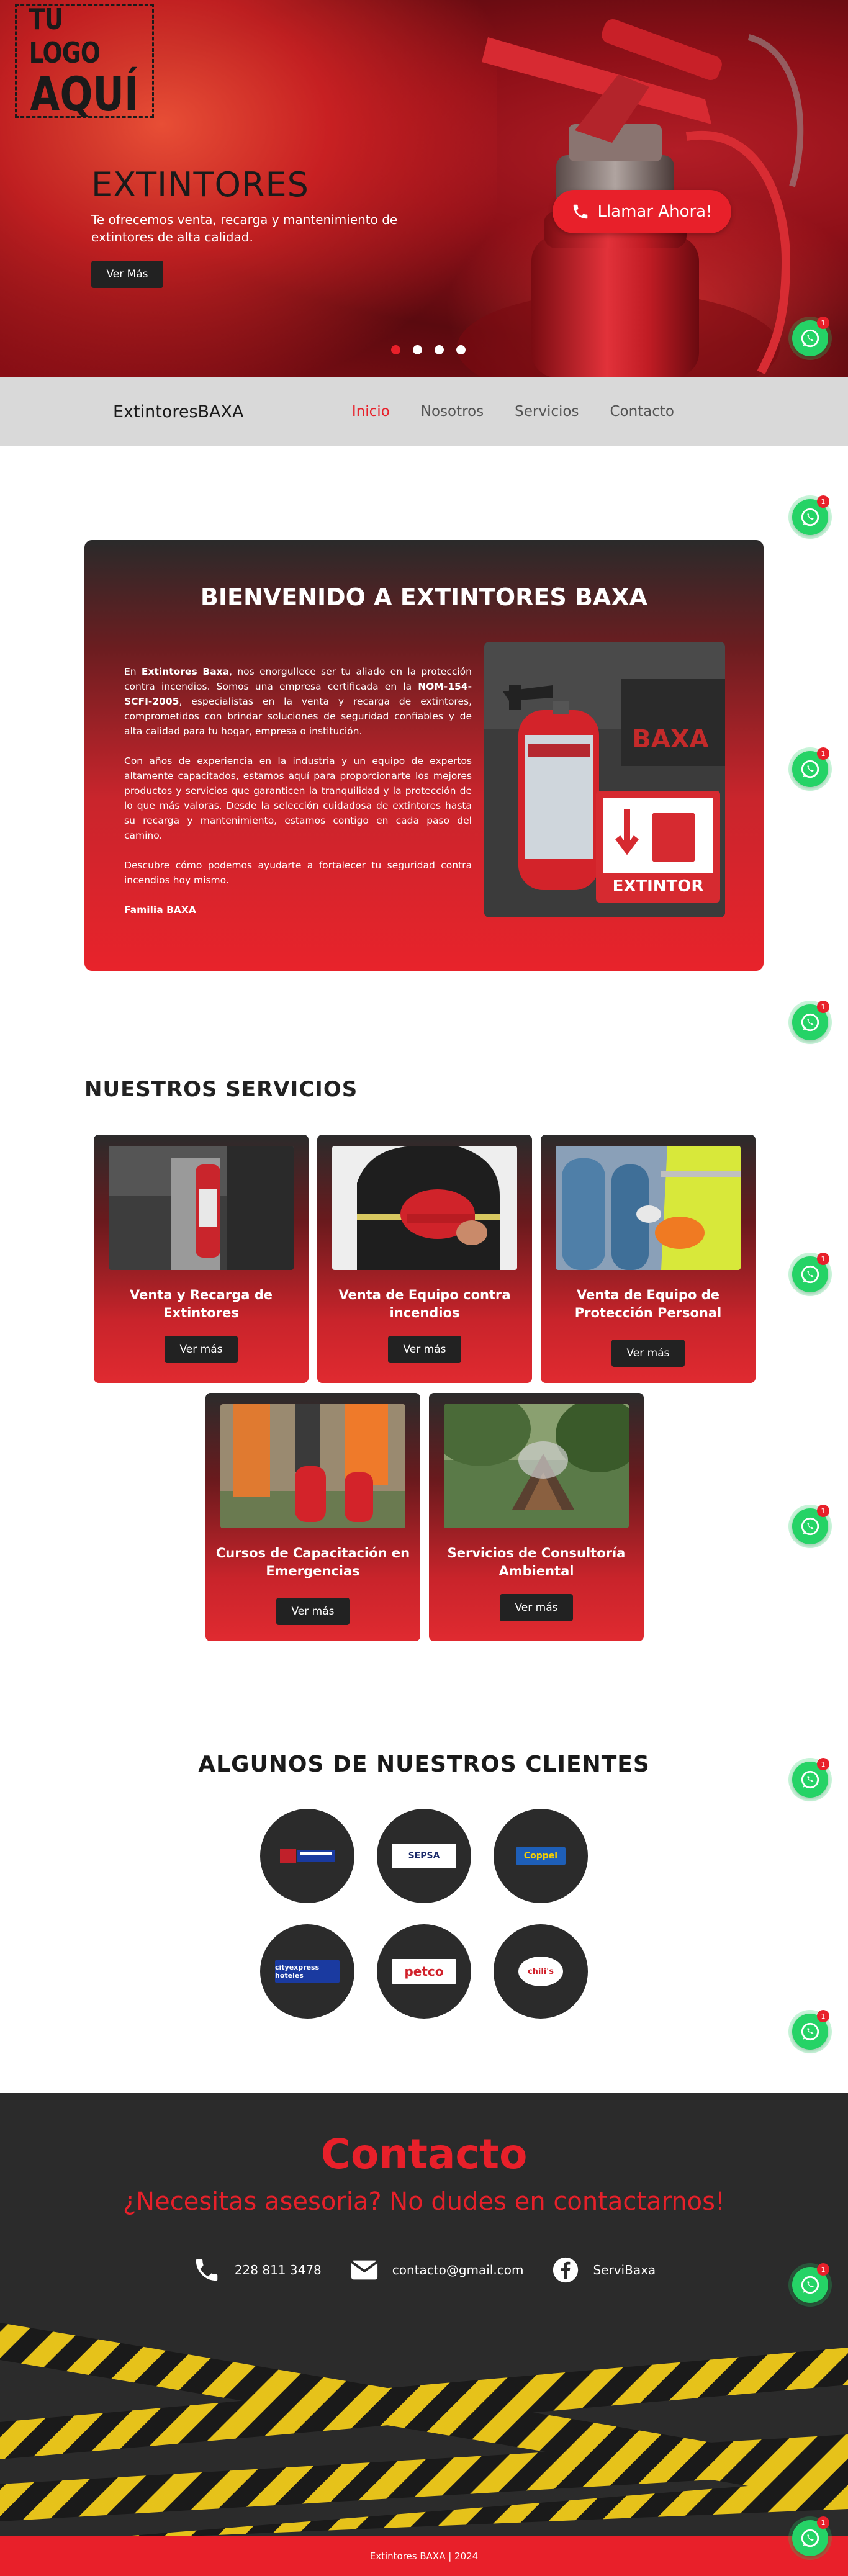  What do you see at coordinates (185, 671) in the screenshot?
I see `company-name: Extintores Baxa` at bounding box center [185, 671].